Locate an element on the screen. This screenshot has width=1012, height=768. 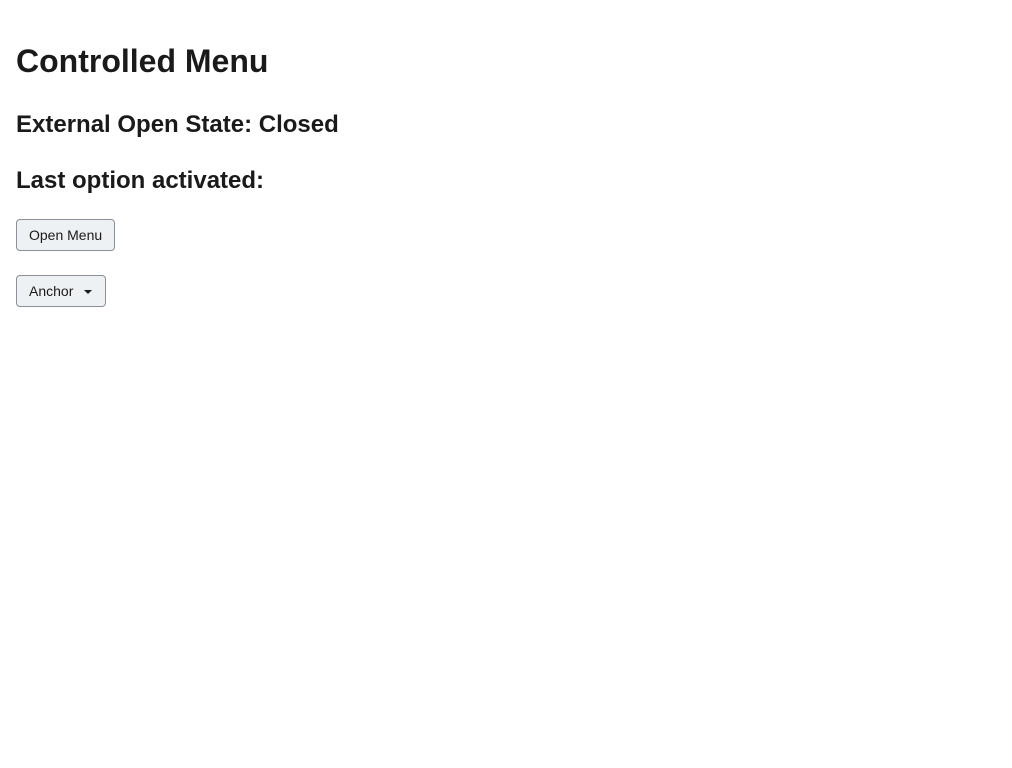
open-menu-button: Open Menu is located at coordinates (65, 235).